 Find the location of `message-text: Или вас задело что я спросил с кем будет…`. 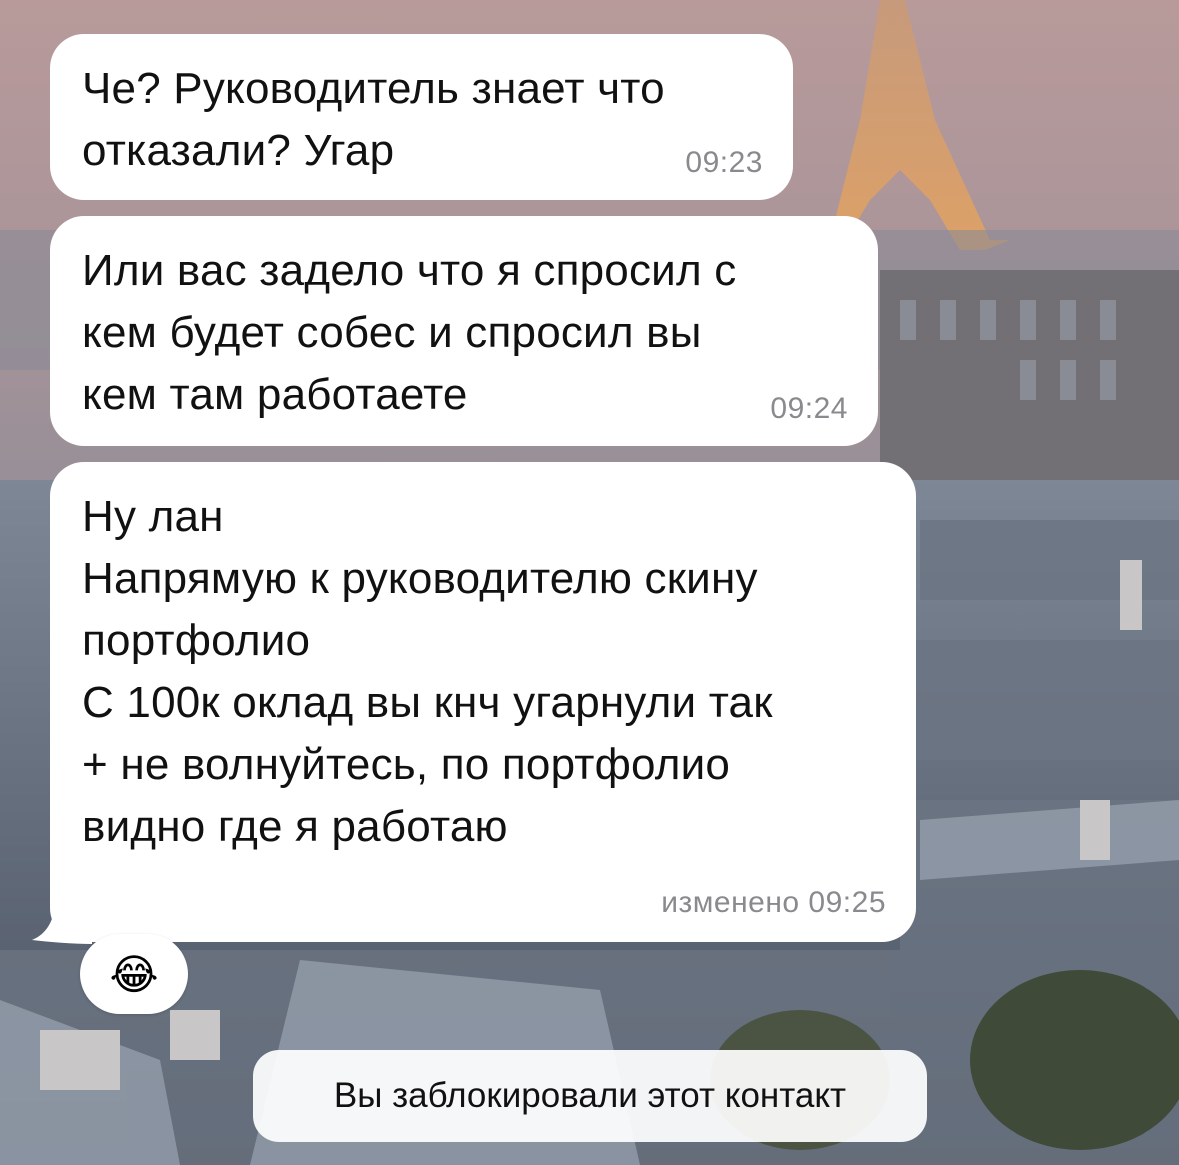

message-text: Или вас задело что я спросил с кем будет… is located at coordinates (409, 332).